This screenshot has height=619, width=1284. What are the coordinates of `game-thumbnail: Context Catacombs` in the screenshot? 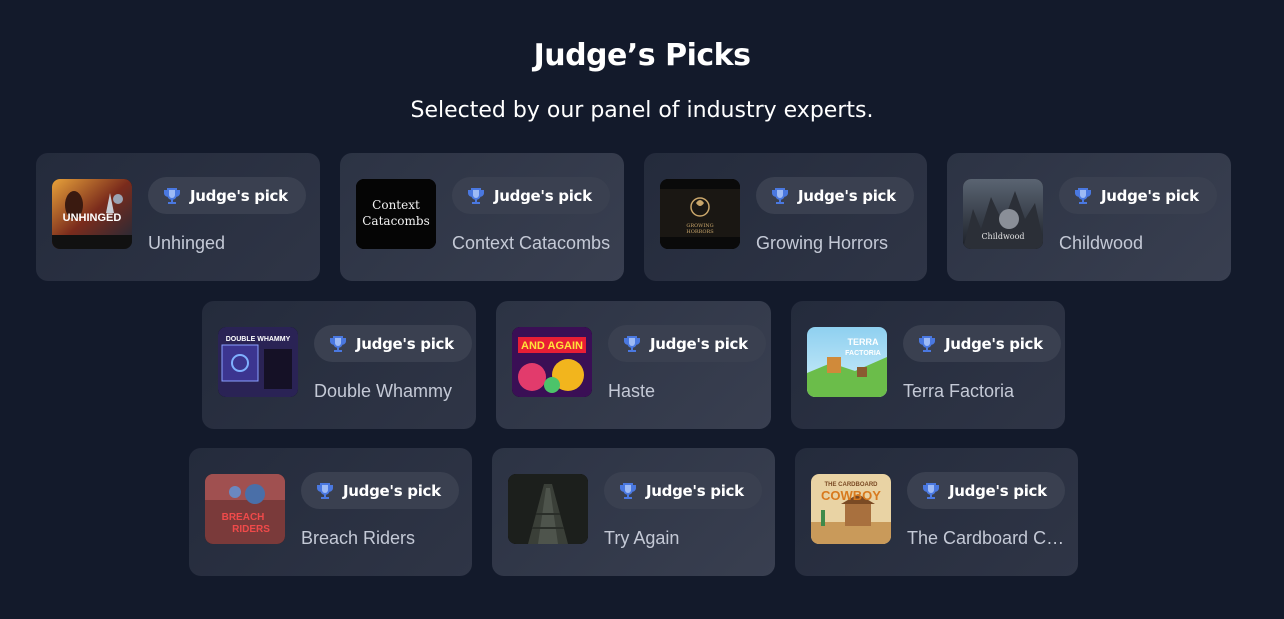 It's located at (396, 214).